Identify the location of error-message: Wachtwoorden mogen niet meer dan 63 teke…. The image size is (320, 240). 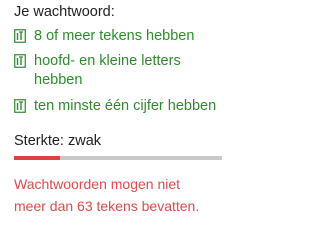
(107, 195).